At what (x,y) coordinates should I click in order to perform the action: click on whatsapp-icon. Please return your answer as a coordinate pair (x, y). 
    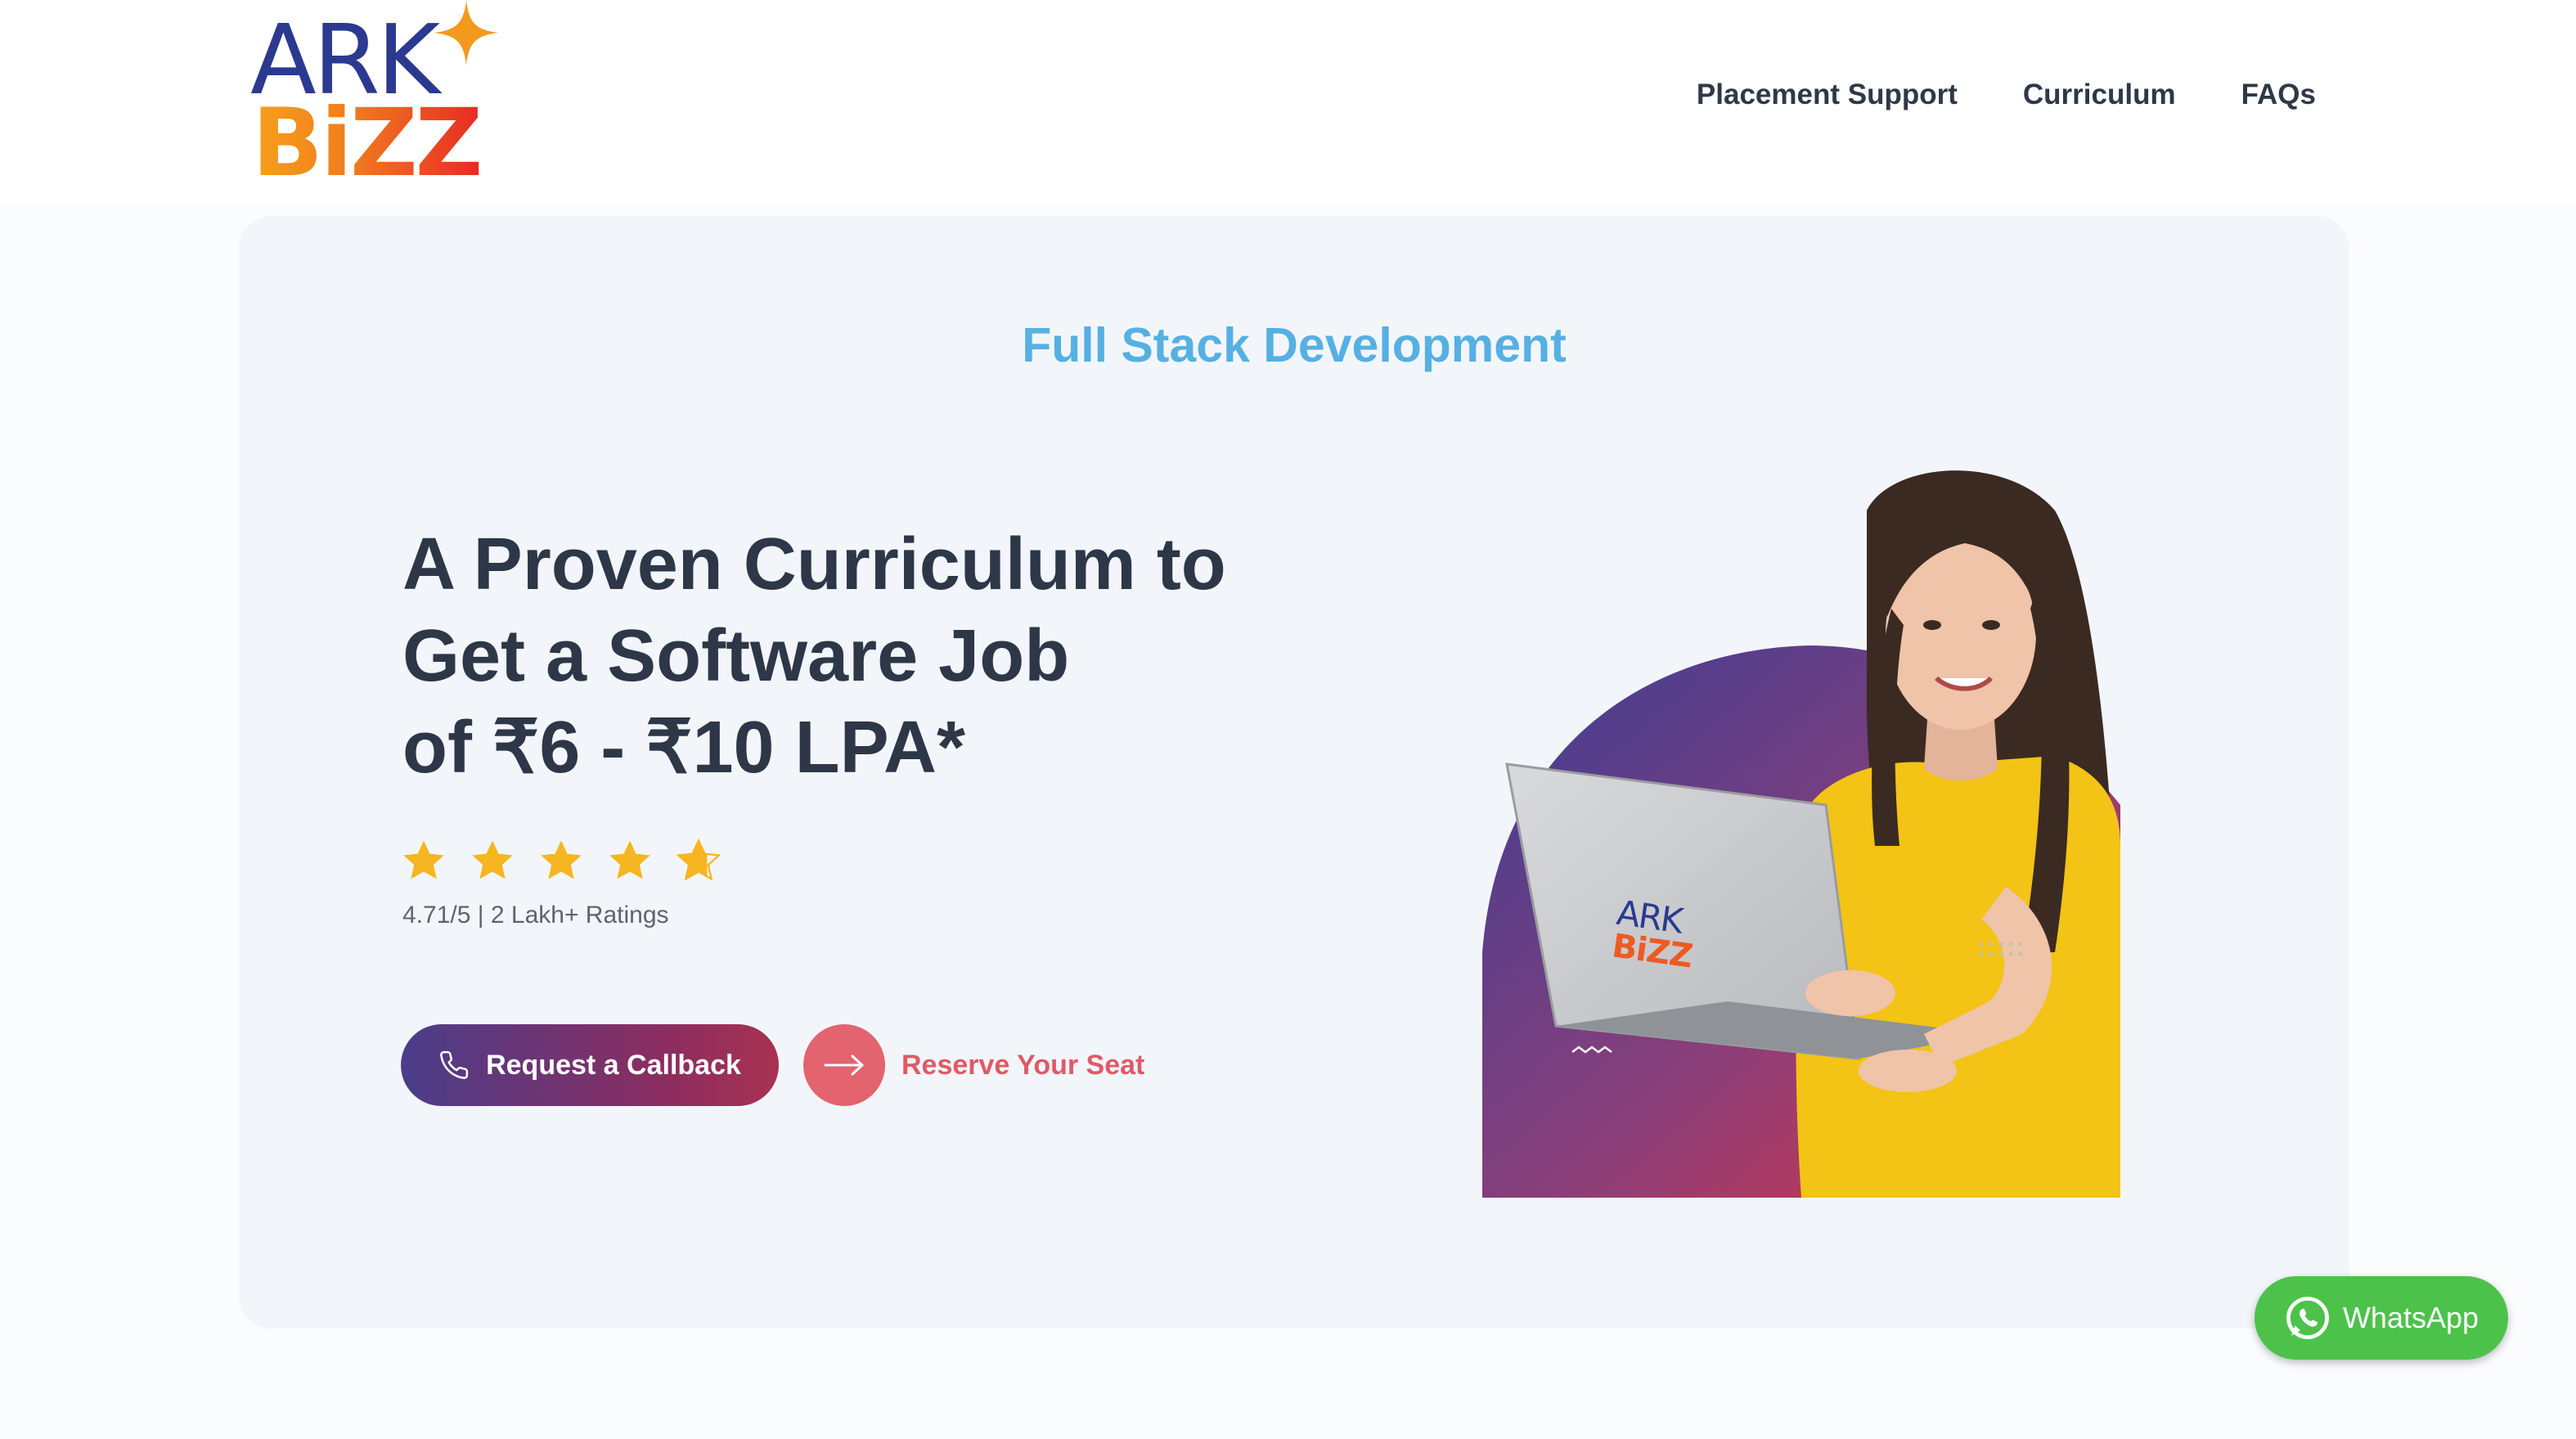
    Looking at the image, I should click on (2307, 1318).